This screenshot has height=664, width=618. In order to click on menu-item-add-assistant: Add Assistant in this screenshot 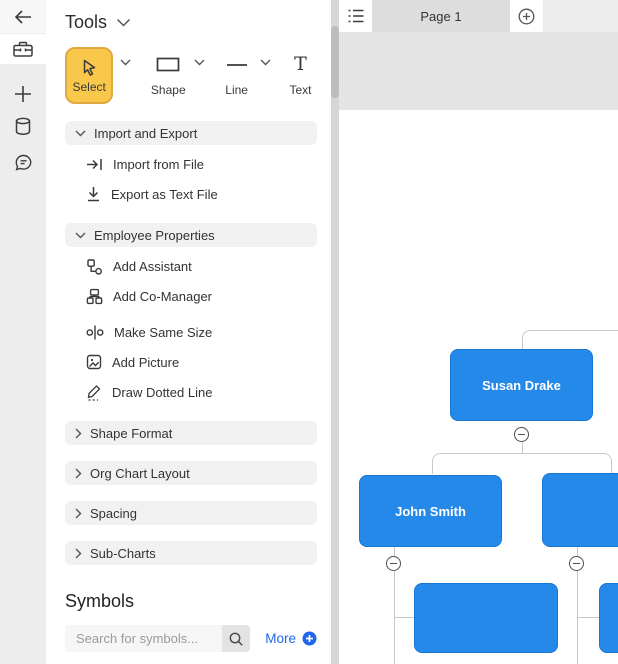, I will do `click(191, 266)`.